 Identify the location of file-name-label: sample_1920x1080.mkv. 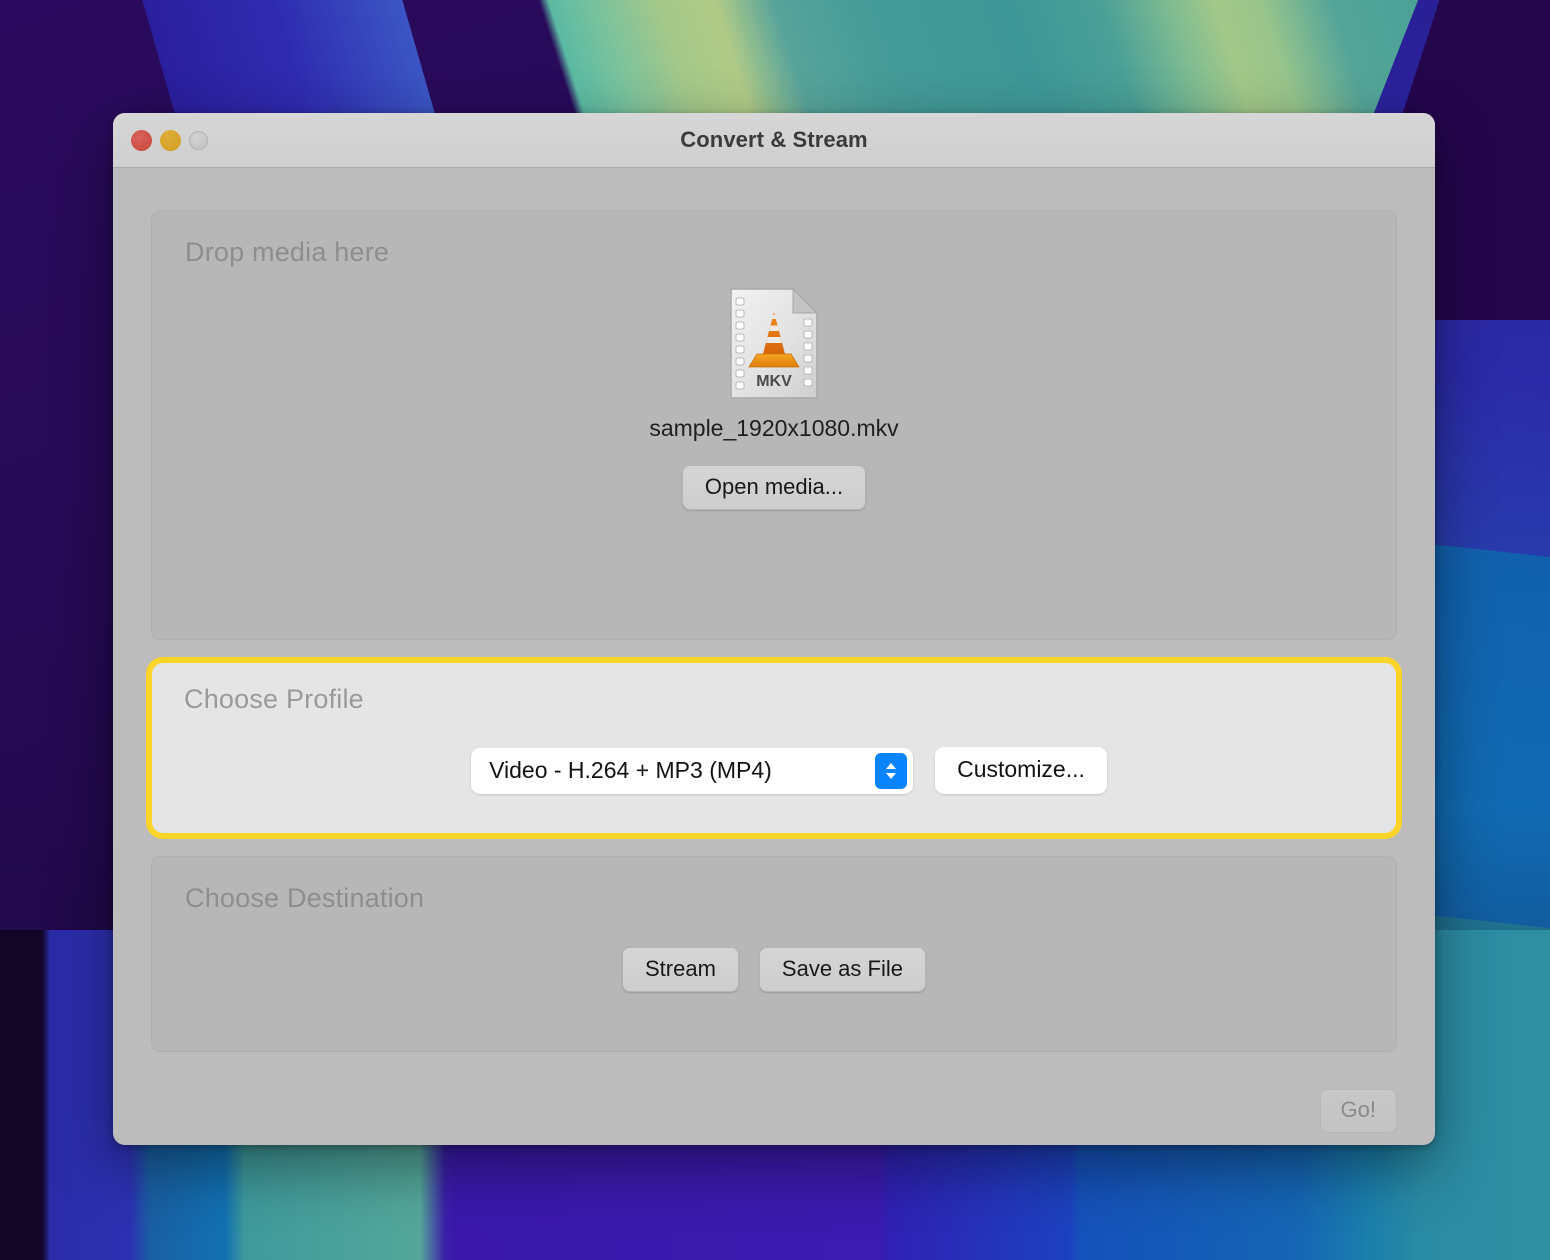
(774, 428).